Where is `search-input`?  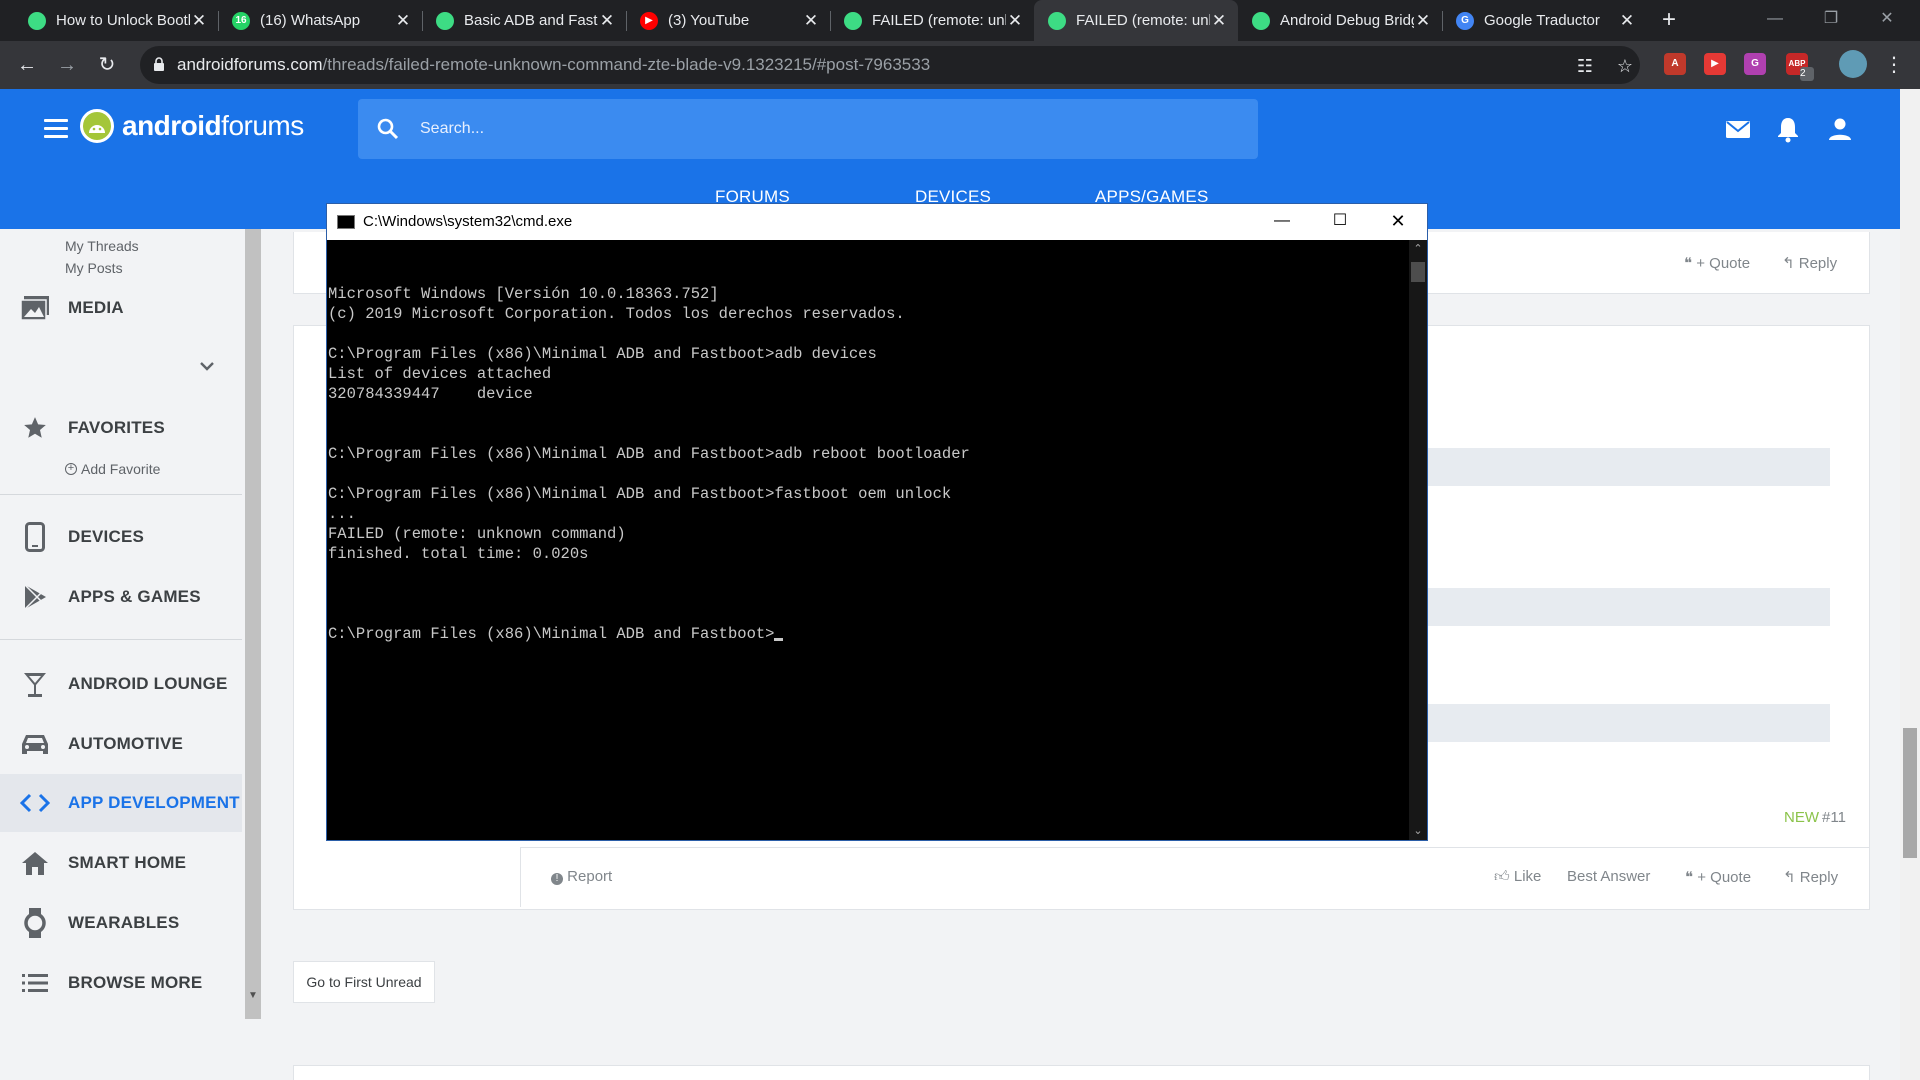 search-input is located at coordinates (820, 129).